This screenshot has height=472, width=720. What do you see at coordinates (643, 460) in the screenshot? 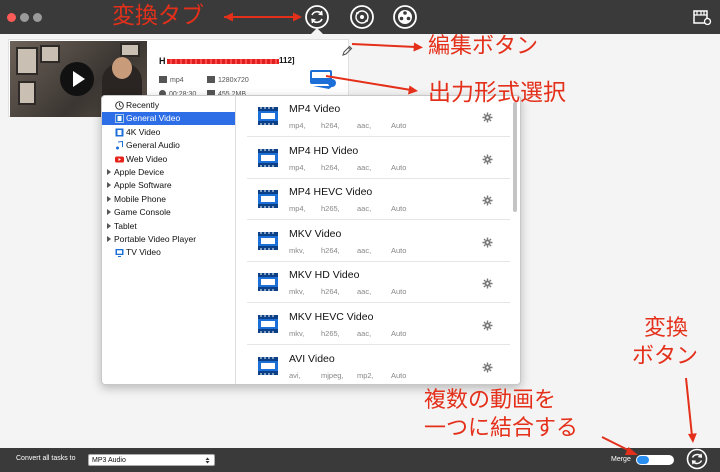
I see `merge-toggle-knob` at bounding box center [643, 460].